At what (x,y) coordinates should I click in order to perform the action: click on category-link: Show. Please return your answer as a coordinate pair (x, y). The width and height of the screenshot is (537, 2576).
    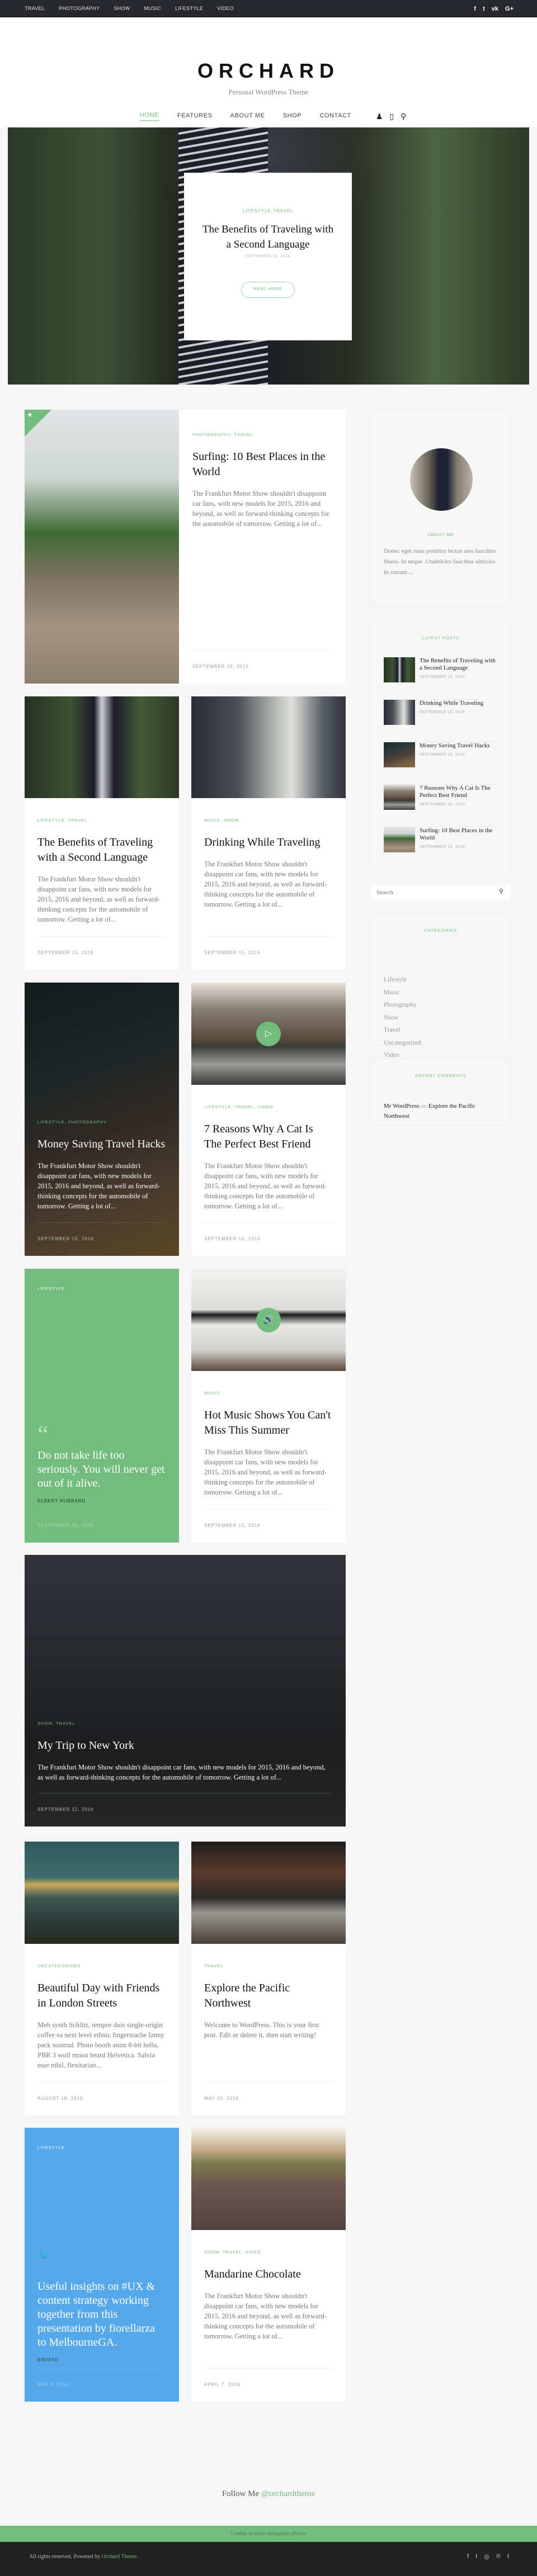
    Looking at the image, I should click on (402, 1018).